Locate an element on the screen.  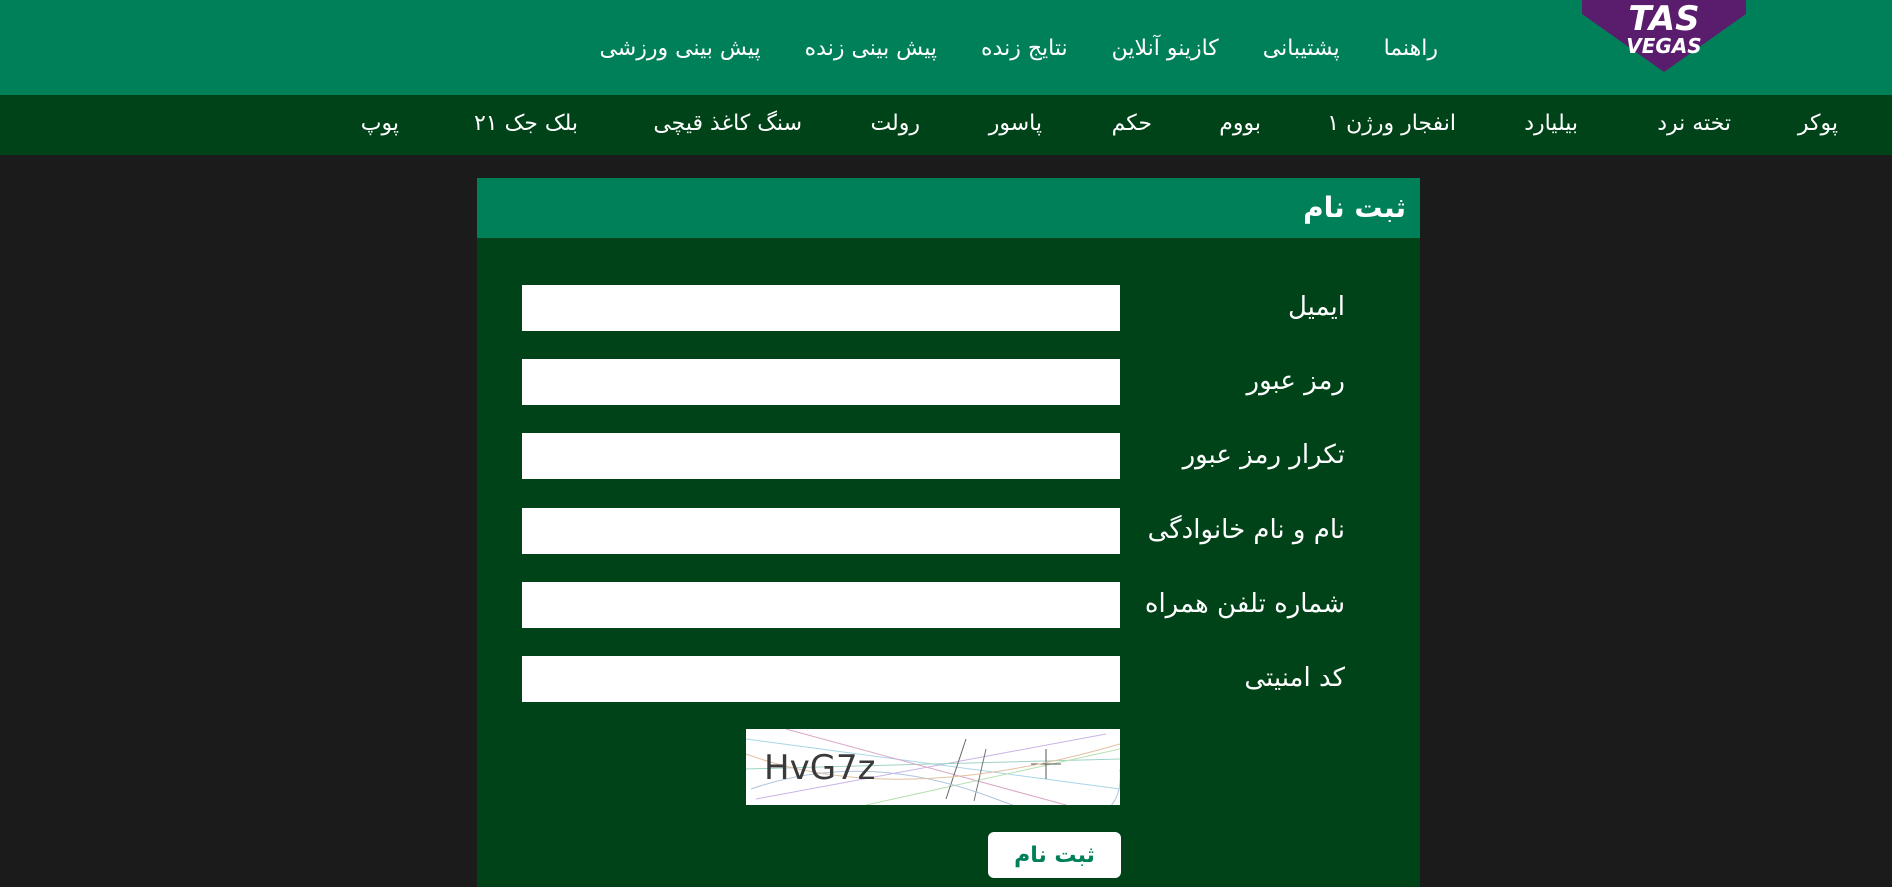
submit-button: ثبت نام is located at coordinates (1054, 855).